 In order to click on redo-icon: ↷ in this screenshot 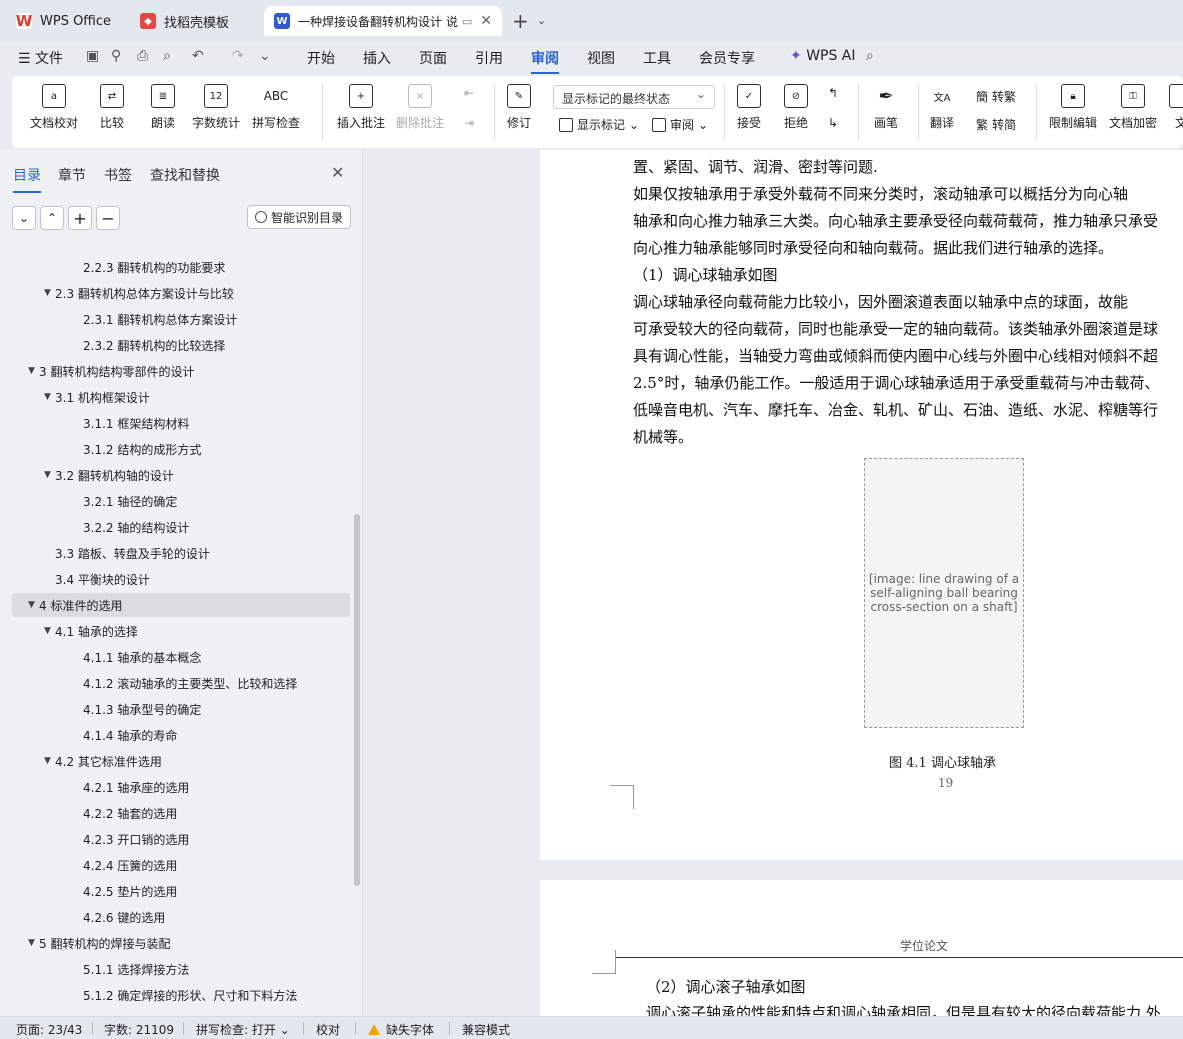, I will do `click(238, 56)`.